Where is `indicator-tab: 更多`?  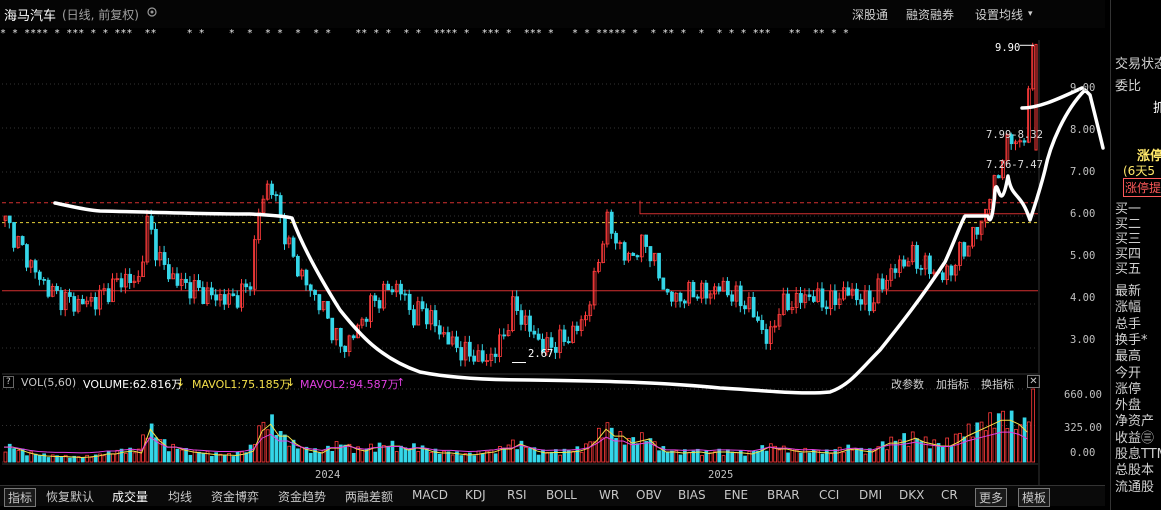
indicator-tab: 更多 is located at coordinates (991, 497).